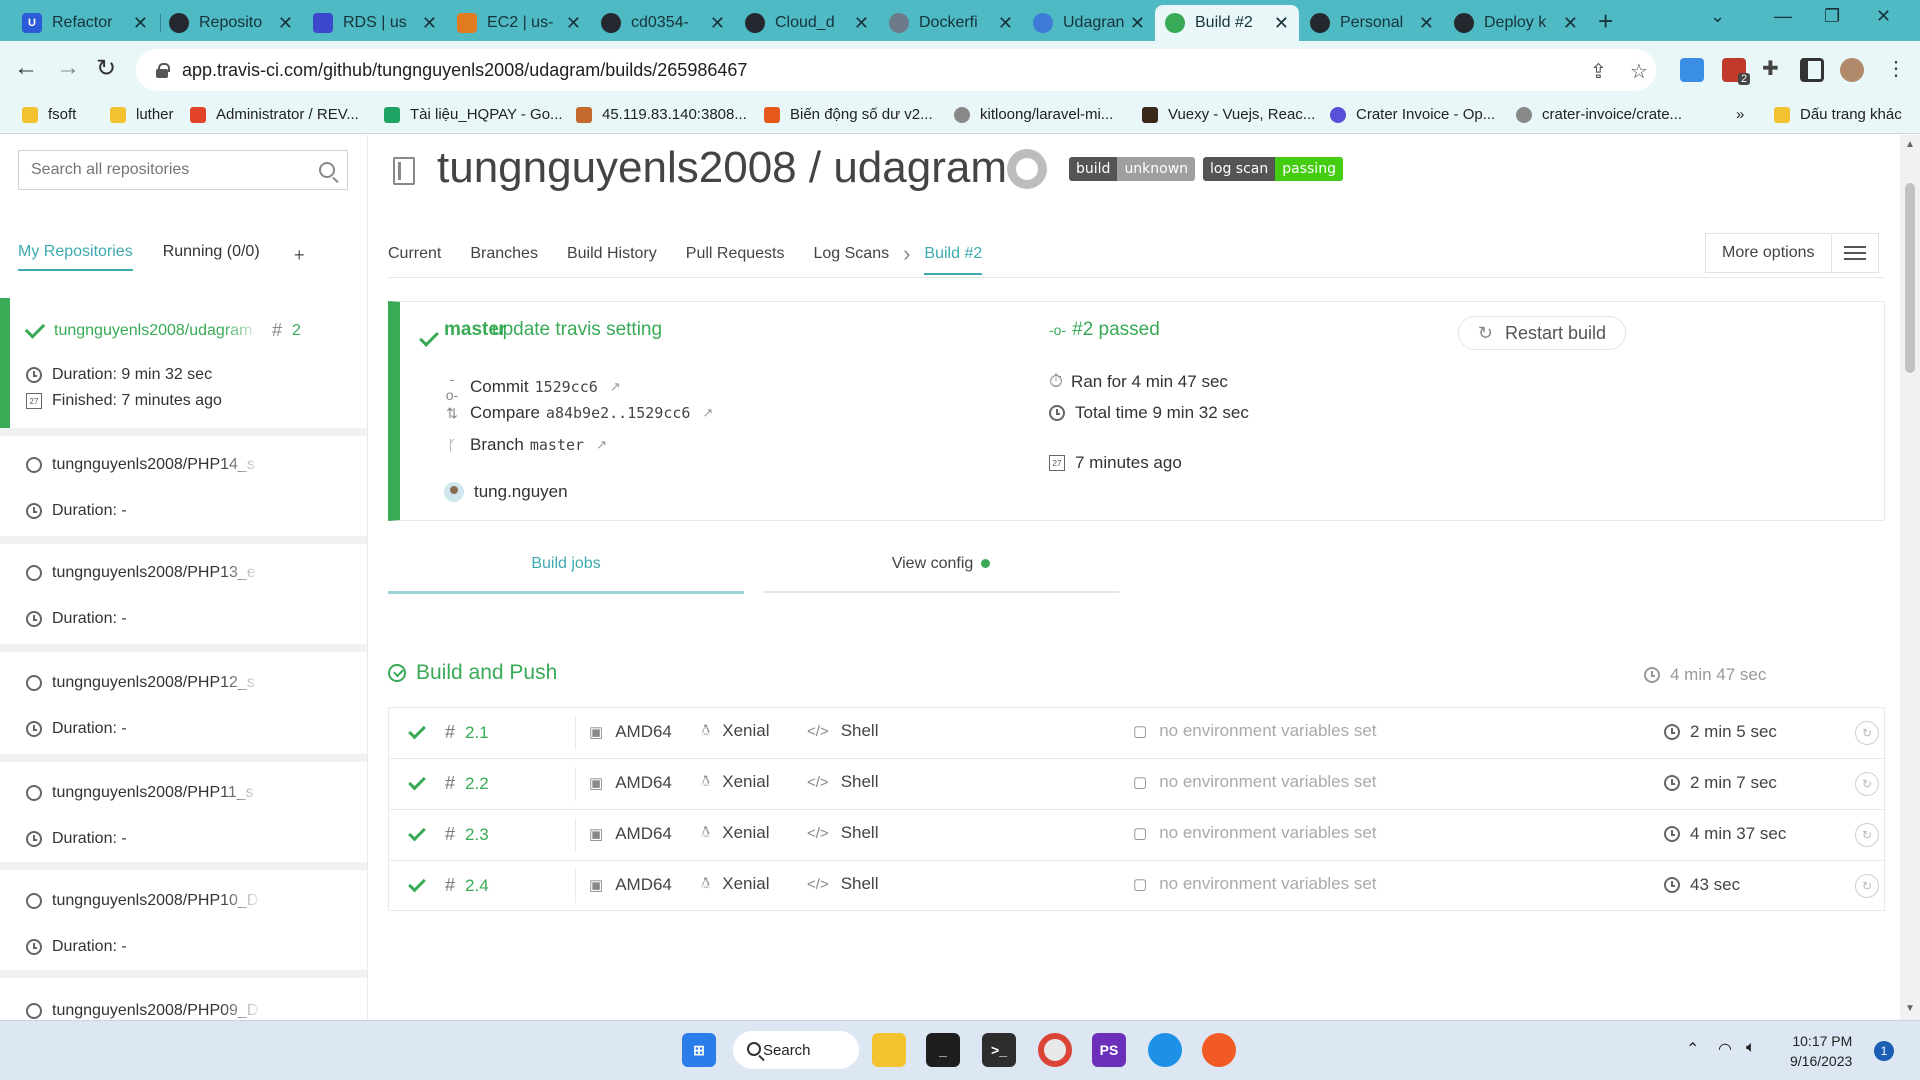 This screenshot has width=1920, height=1080. What do you see at coordinates (183, 486) in the screenshot?
I see `repo-list-item: tungnguyenls2008/PHP14_s Duration: -` at bounding box center [183, 486].